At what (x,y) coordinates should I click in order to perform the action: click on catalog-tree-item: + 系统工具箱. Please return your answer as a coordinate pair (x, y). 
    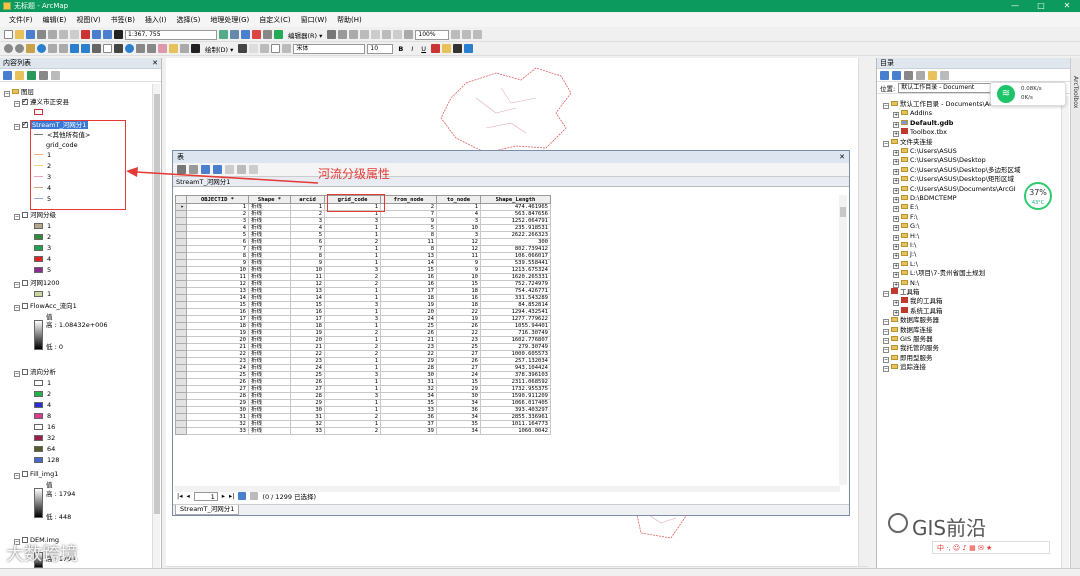
    Looking at the image, I should click on (918, 311).